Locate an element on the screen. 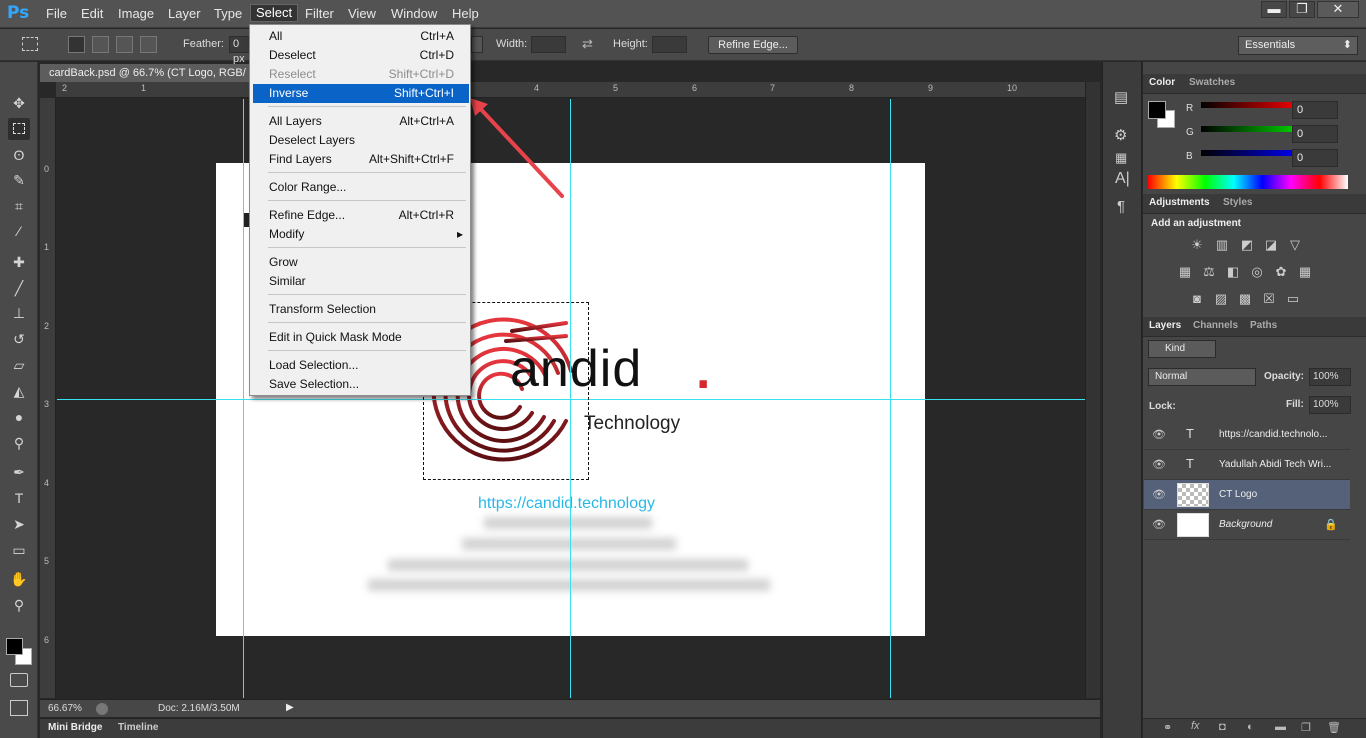  adjustment-layer-icon: ◐ is located at coordinates (1250, 727).